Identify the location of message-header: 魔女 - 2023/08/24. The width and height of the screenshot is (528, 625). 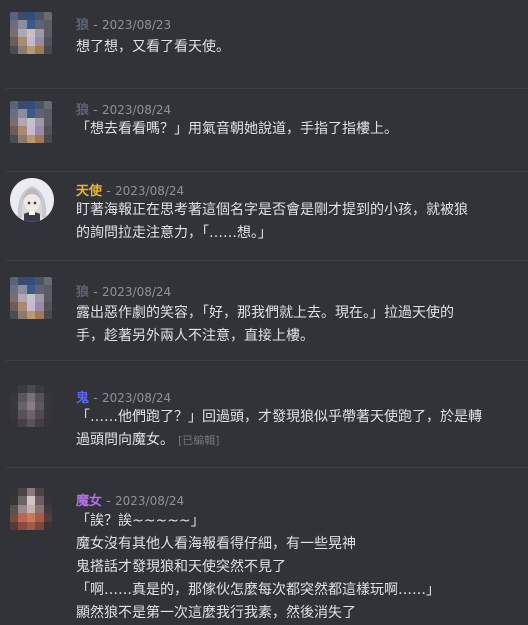
(130, 499).